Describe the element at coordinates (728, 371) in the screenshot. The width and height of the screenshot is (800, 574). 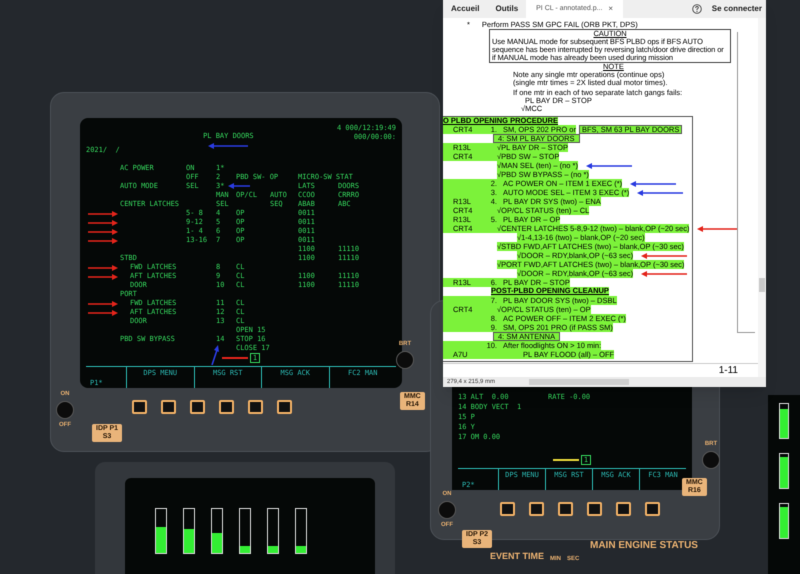
I see `page-number: 1-11` at that location.